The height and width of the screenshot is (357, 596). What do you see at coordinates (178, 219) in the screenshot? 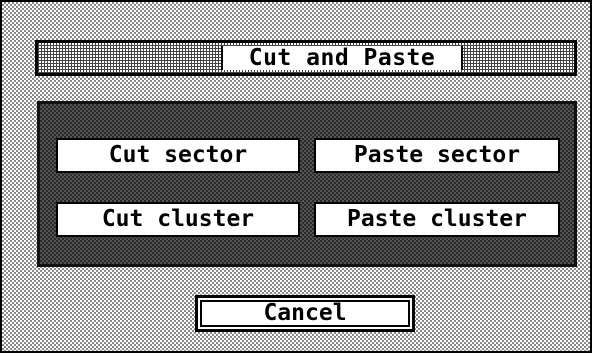
I see `cut-cluster-button: Cut cluster` at bounding box center [178, 219].